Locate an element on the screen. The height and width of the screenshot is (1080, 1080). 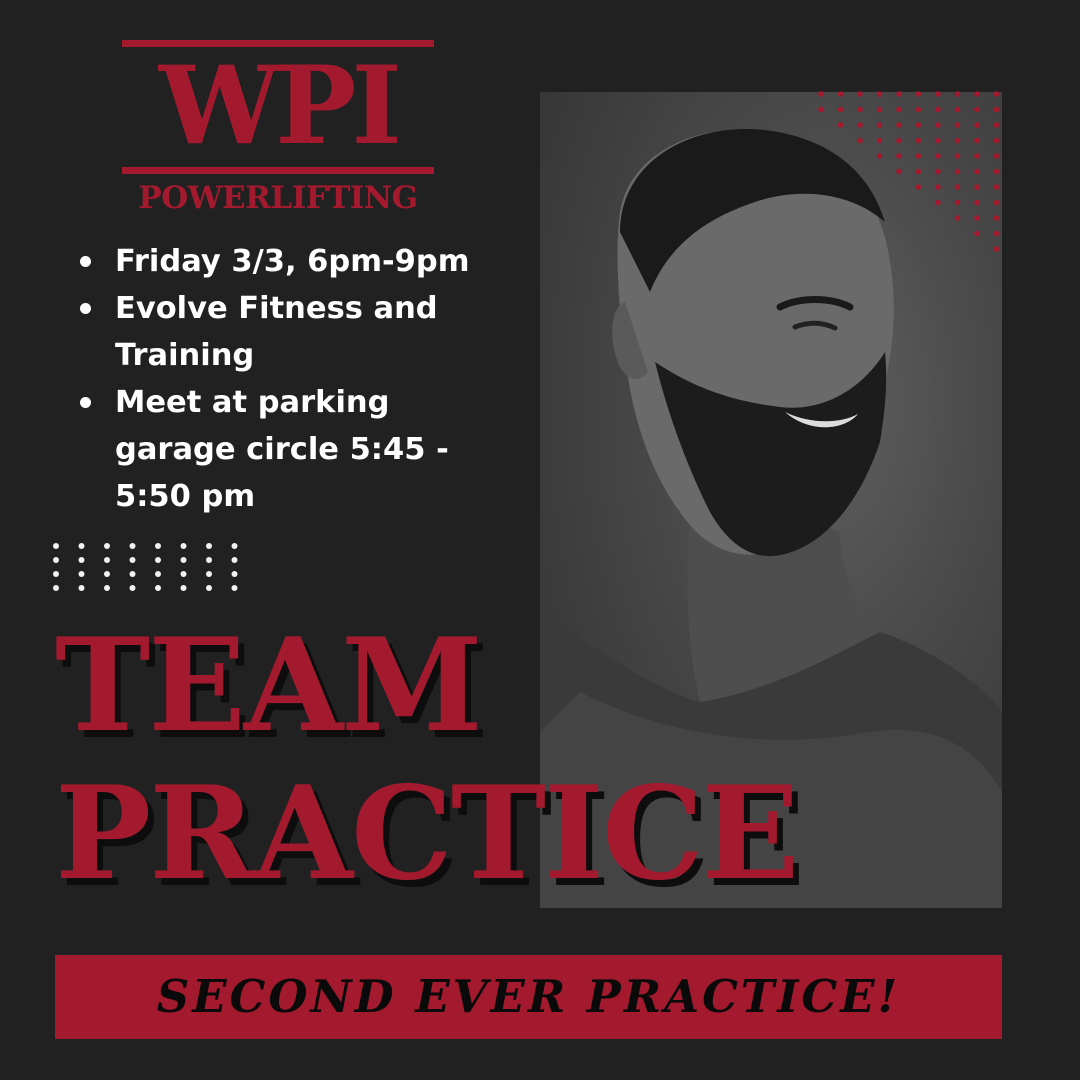
detail-item-location: Evolve Fitness and Training is located at coordinates (298, 332).